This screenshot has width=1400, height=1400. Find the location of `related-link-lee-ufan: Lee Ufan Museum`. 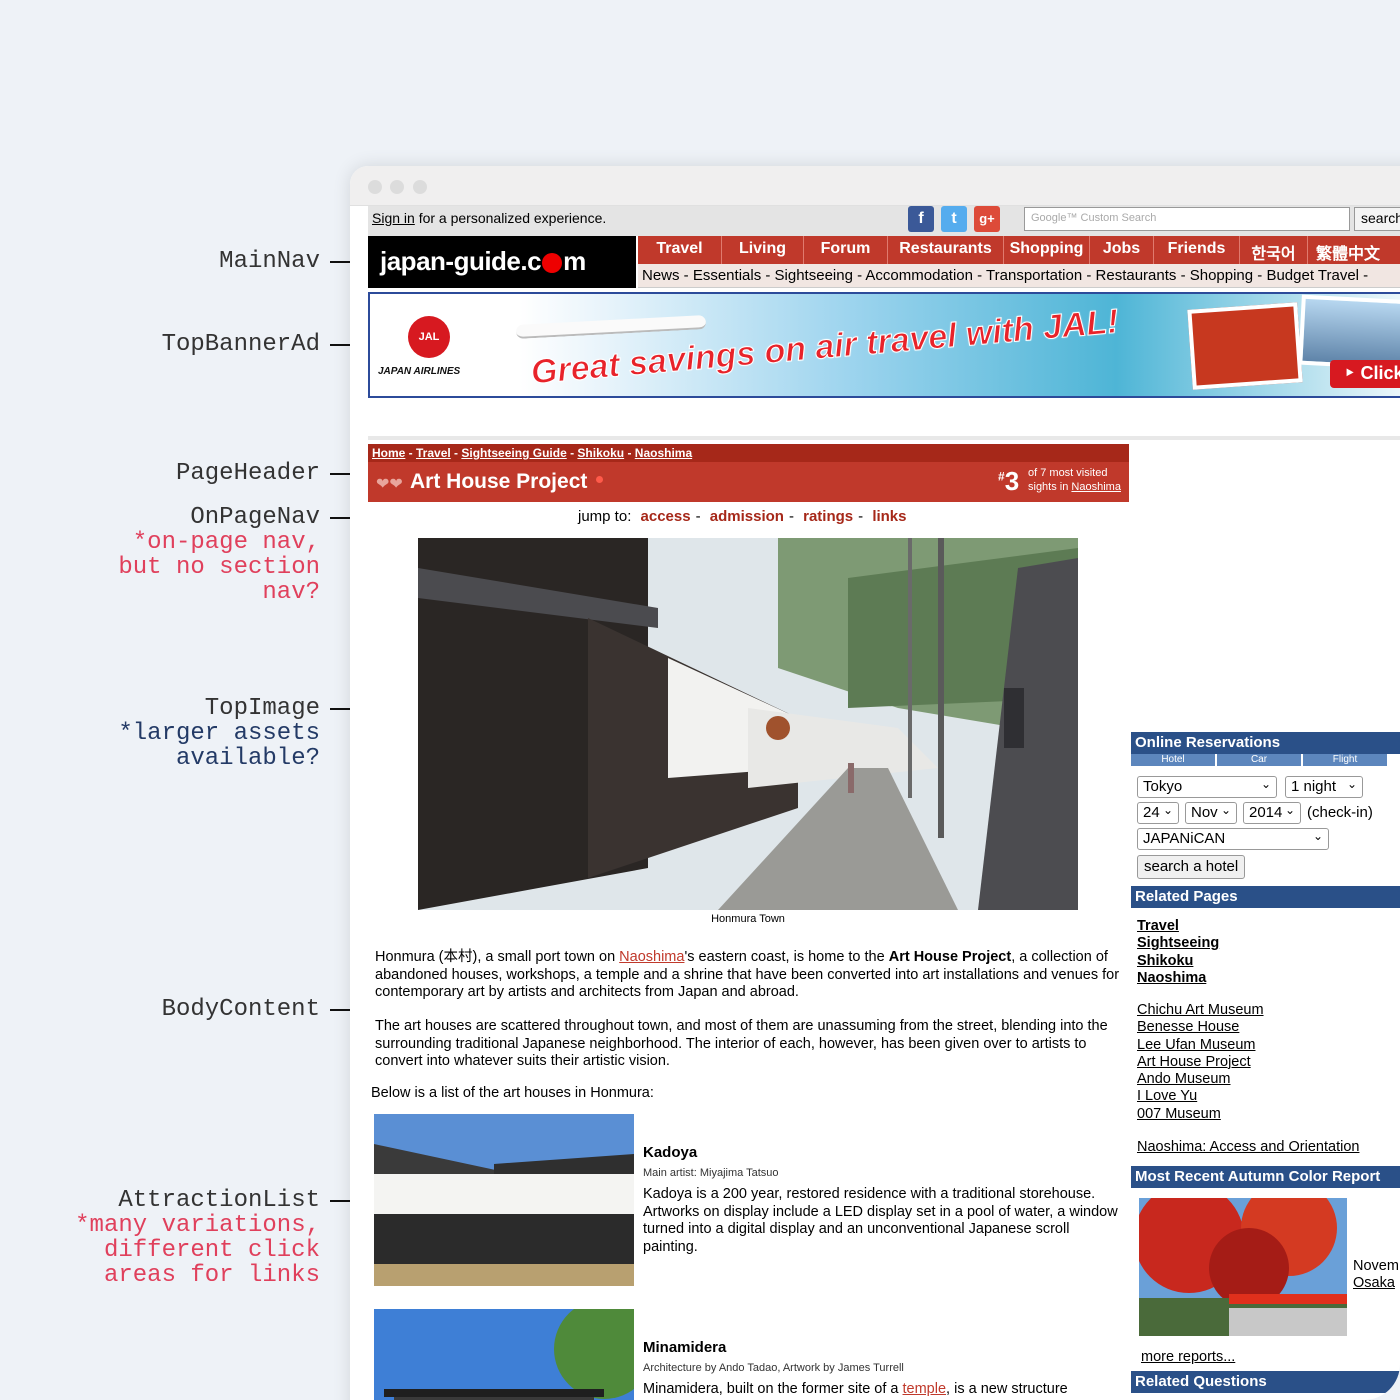

related-link-lee-ufan: Lee Ufan Museum is located at coordinates (1200, 1045).